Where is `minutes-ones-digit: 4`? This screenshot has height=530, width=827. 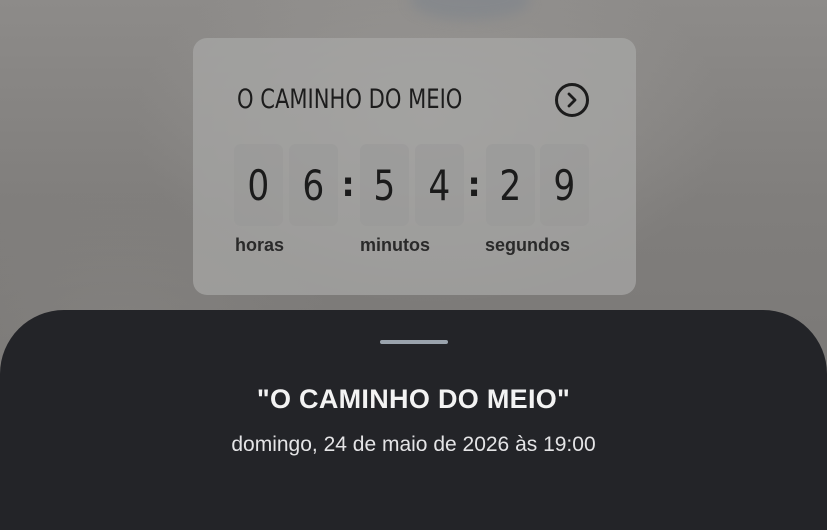
minutes-ones-digit: 4 is located at coordinates (439, 185).